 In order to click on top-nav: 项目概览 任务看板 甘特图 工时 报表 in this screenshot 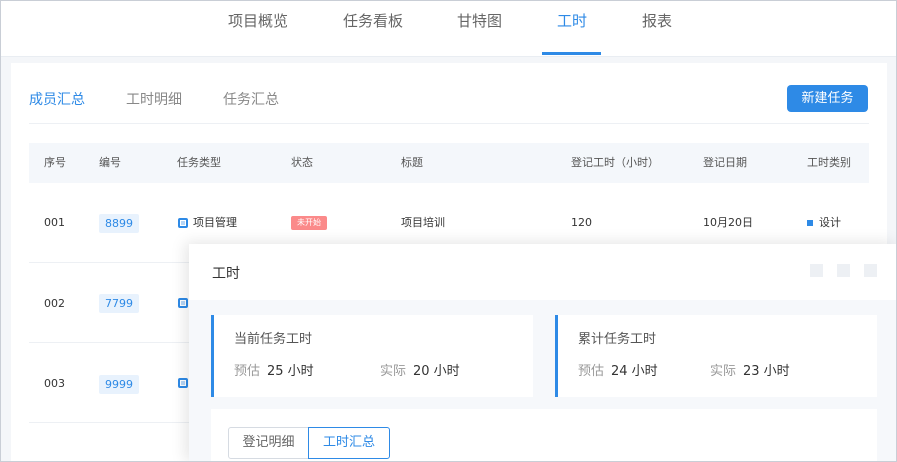, I will do `click(448, 29)`.